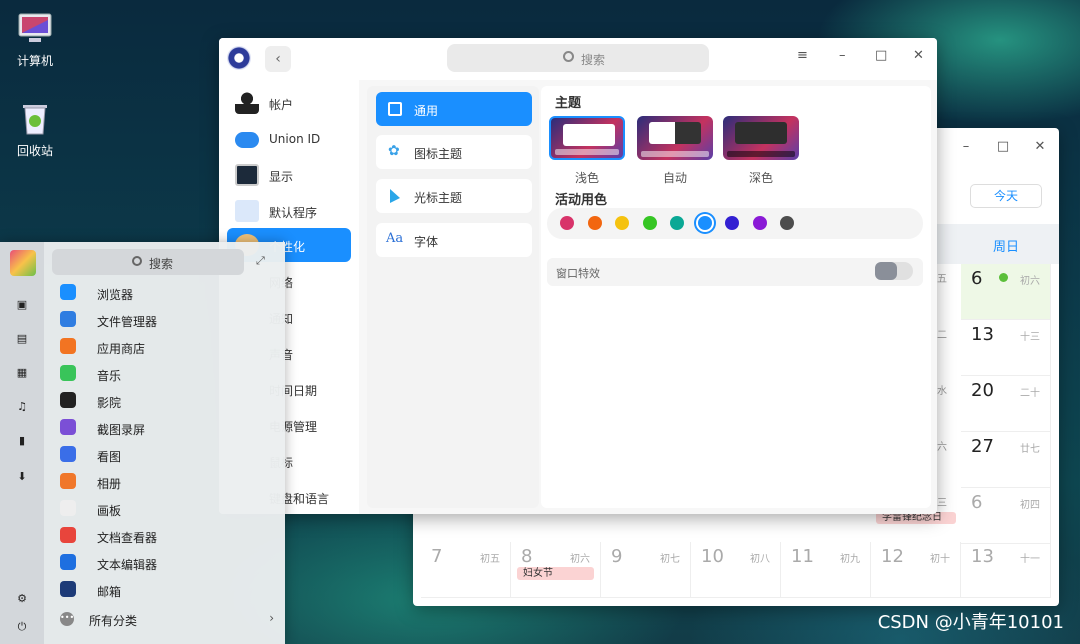 The width and height of the screenshot is (1080, 644). I want to click on app-item: 音乐, so click(160, 375).